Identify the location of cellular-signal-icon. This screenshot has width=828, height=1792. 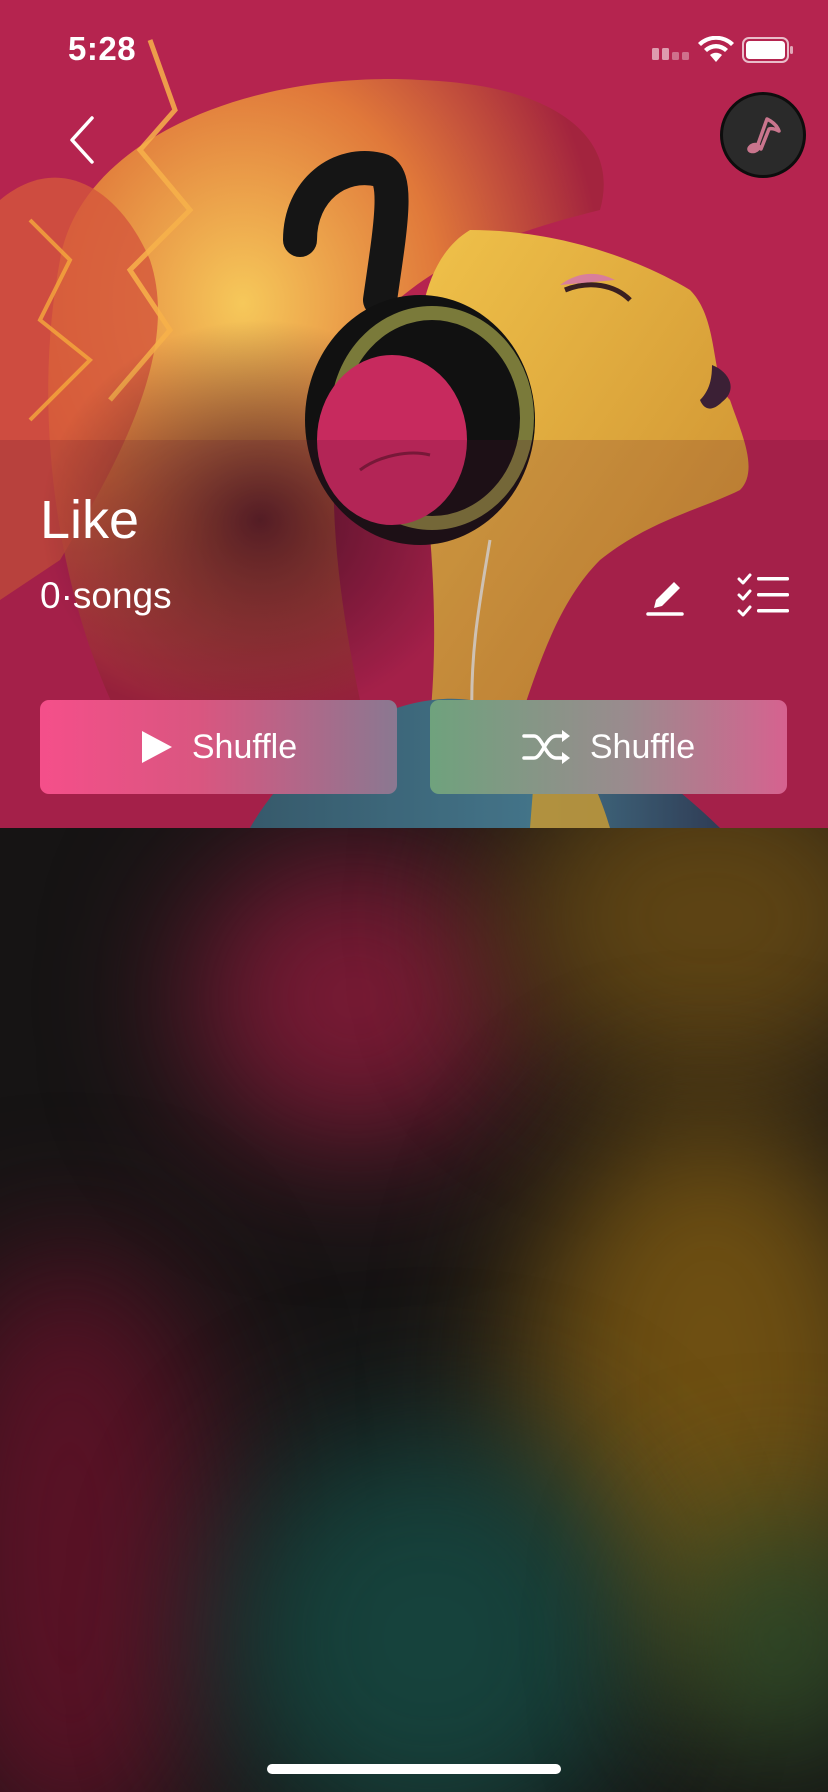
(670, 54).